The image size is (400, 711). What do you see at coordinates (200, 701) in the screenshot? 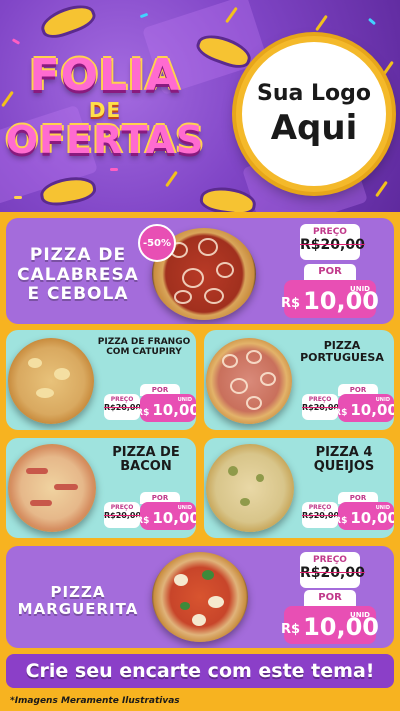
I see `disclaimer-text: *Imagens Meramente Ilustrativas` at bounding box center [200, 701].